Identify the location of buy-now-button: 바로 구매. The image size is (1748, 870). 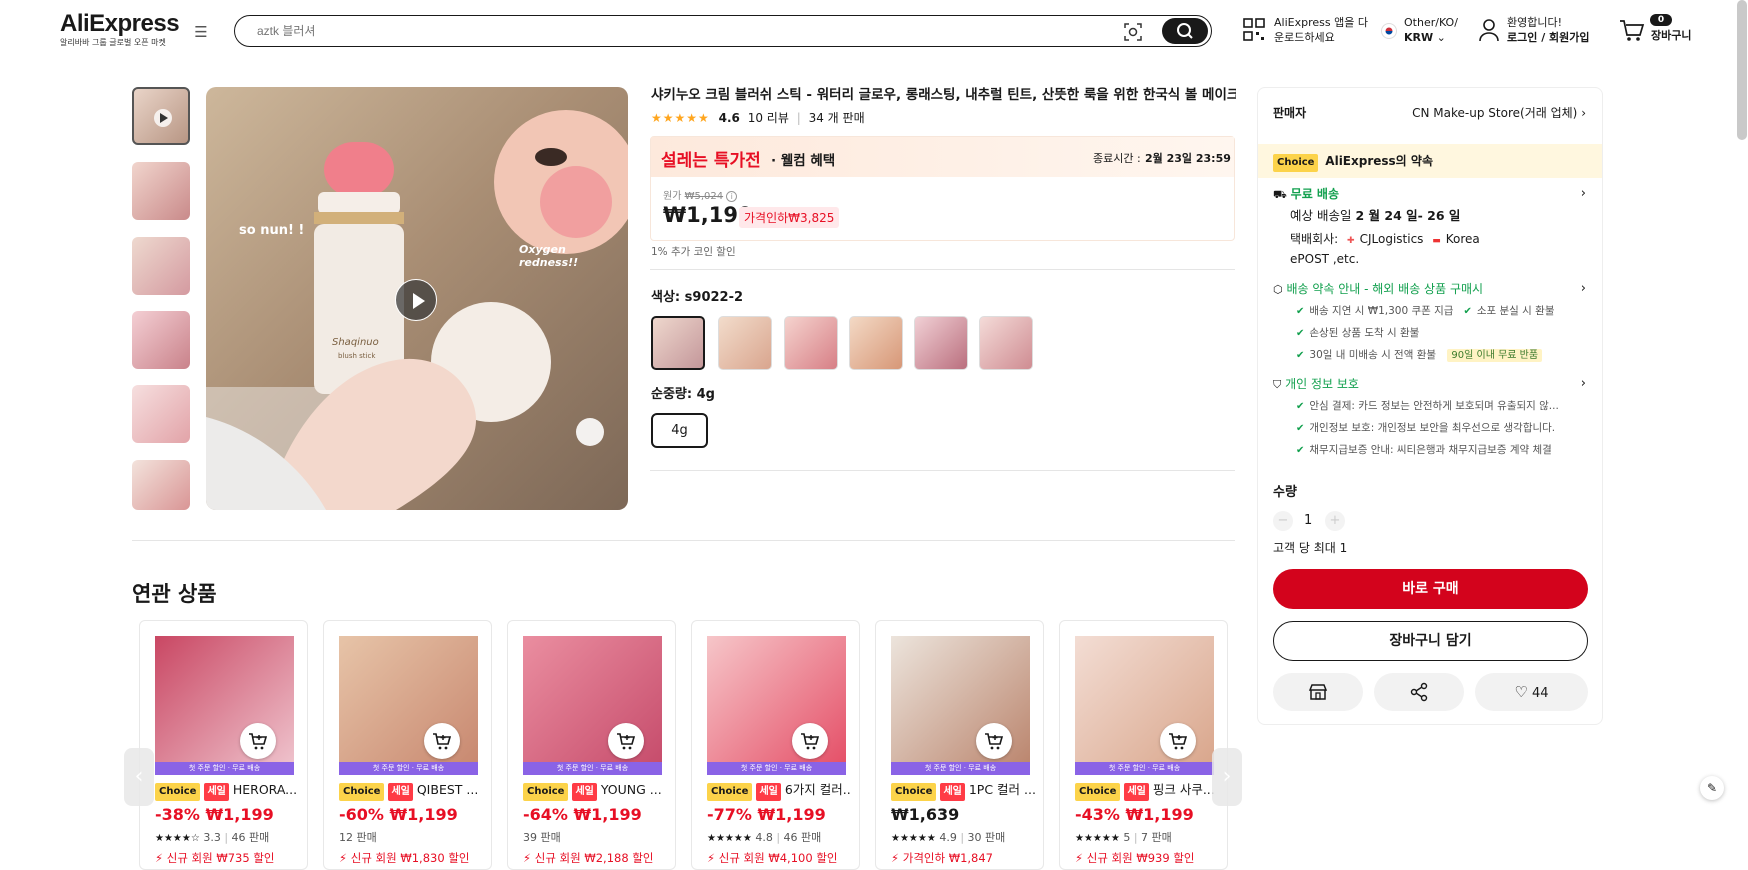
(1430, 589).